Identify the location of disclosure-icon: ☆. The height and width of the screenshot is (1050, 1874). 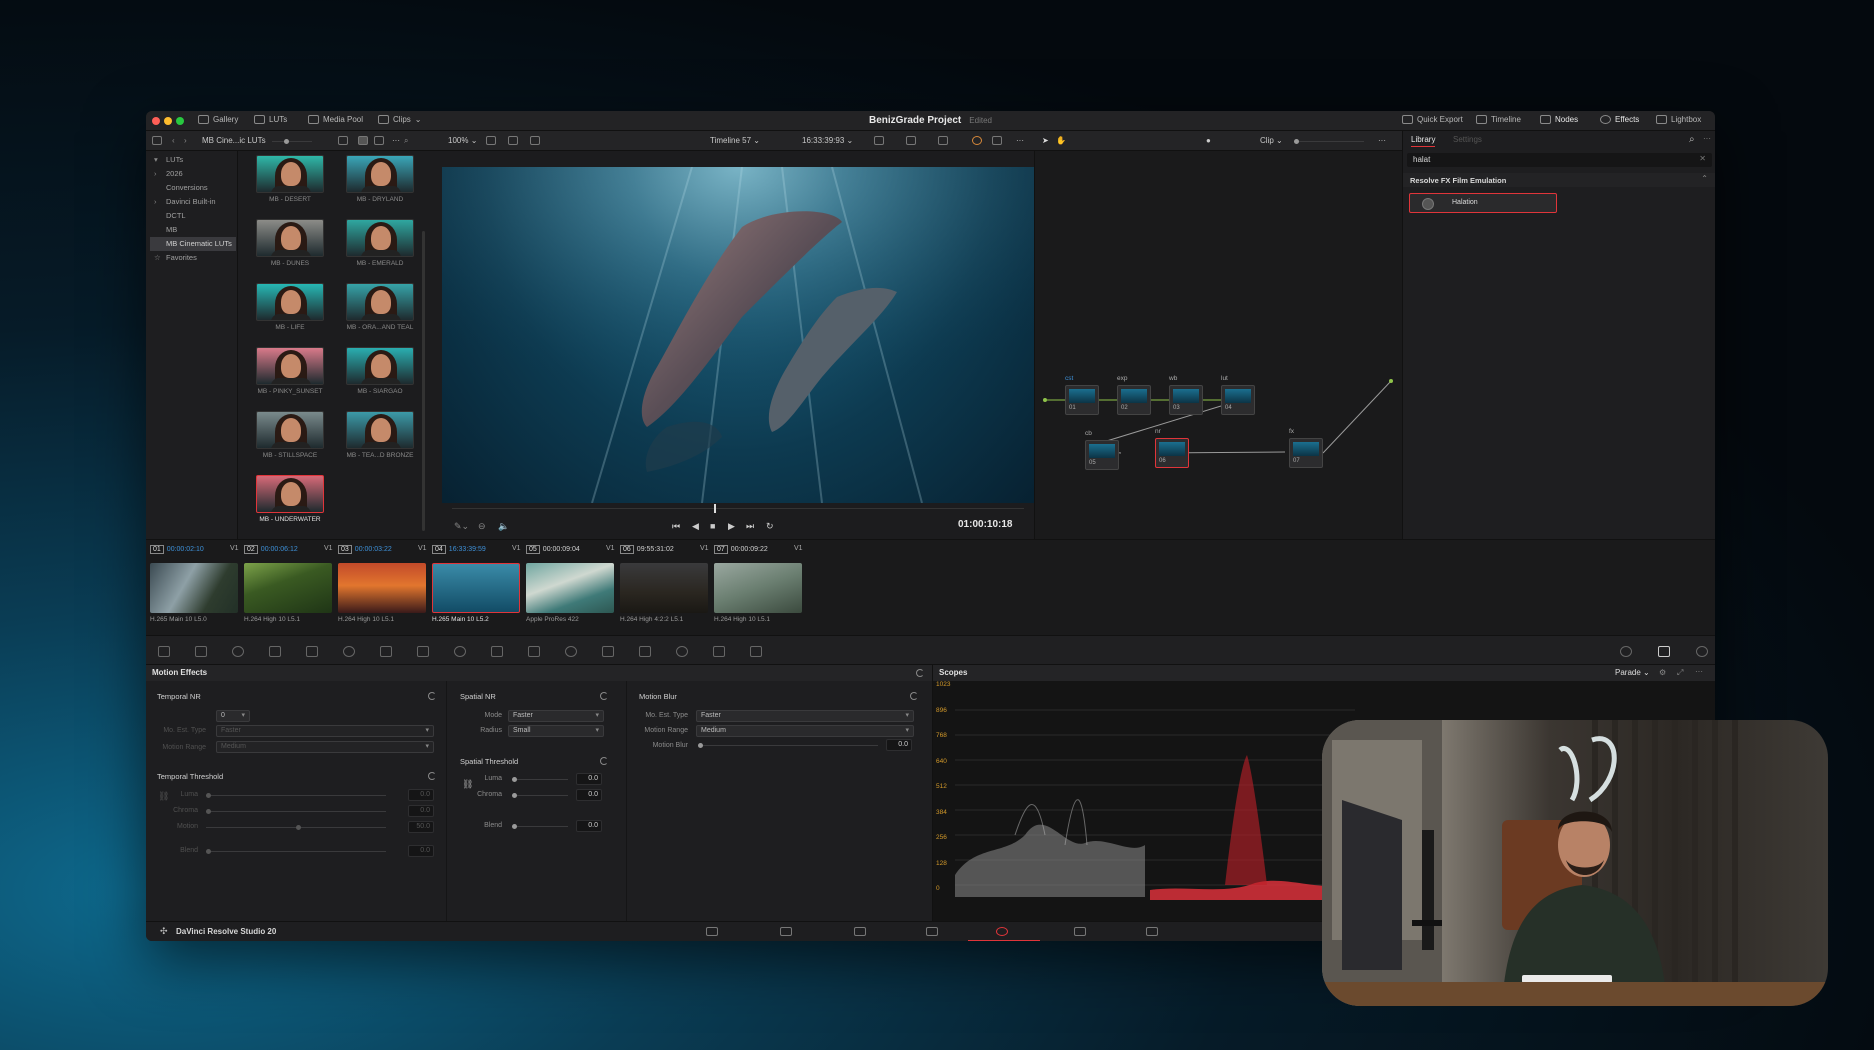
(157, 258).